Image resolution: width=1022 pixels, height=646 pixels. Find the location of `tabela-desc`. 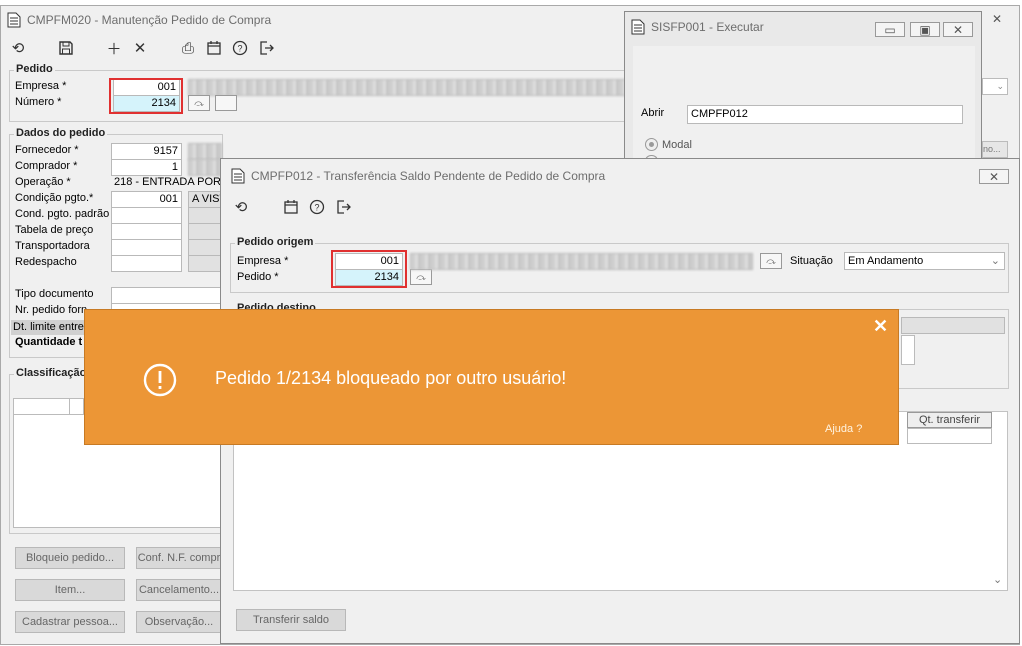

tabela-desc is located at coordinates (205, 231).